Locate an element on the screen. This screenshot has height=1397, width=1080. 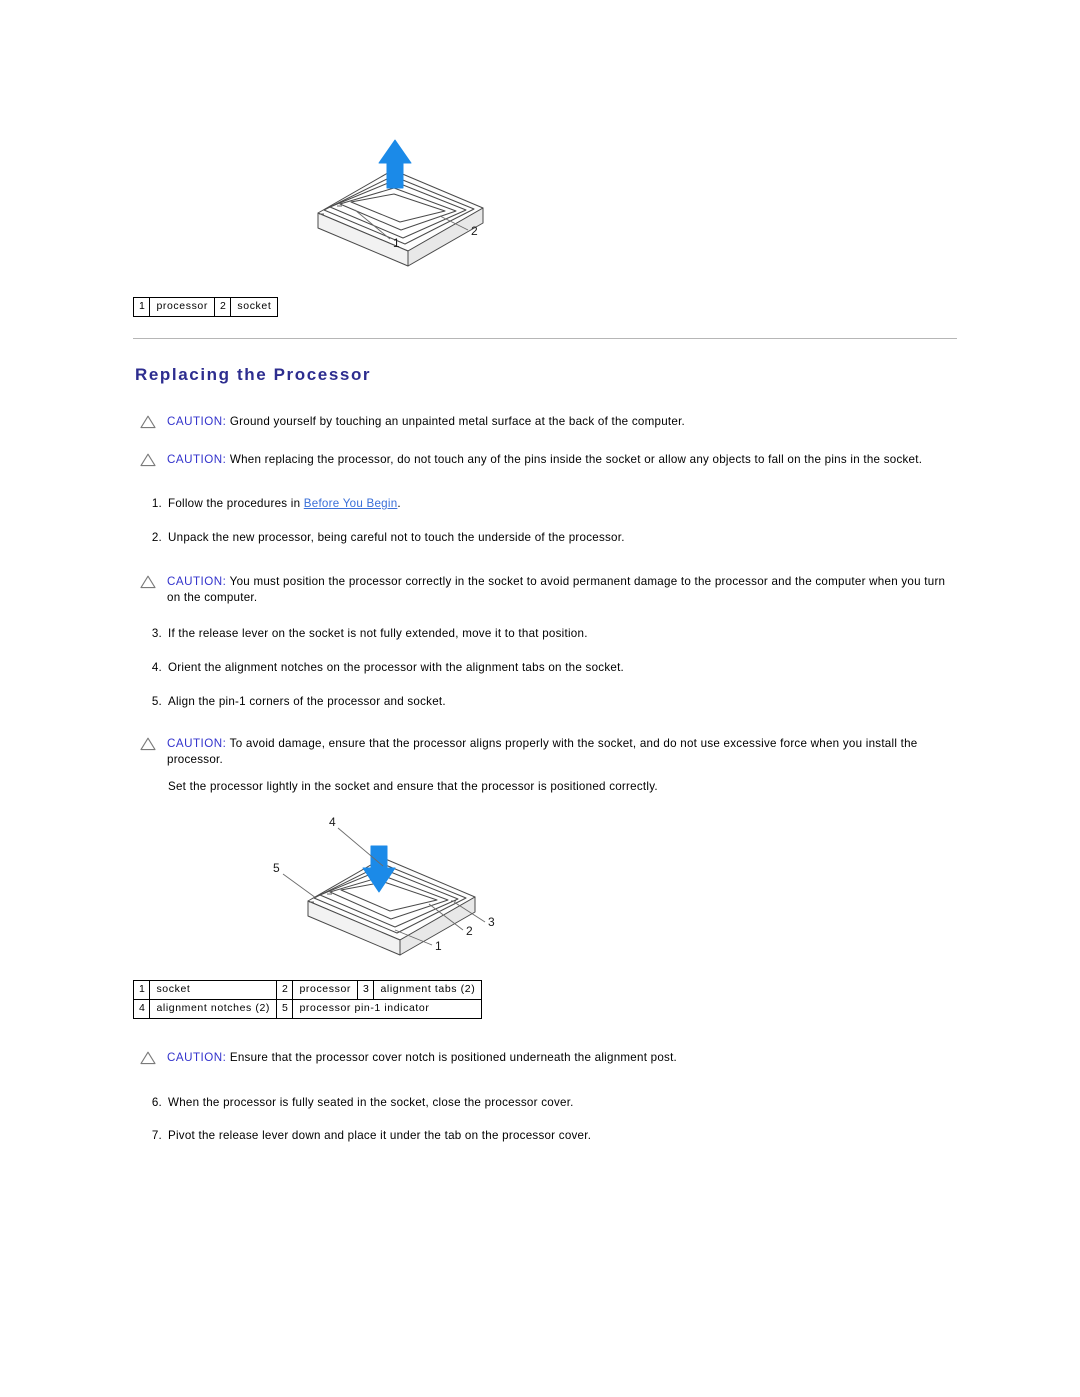
callout-4: 4 is located at coordinates (332, 822).